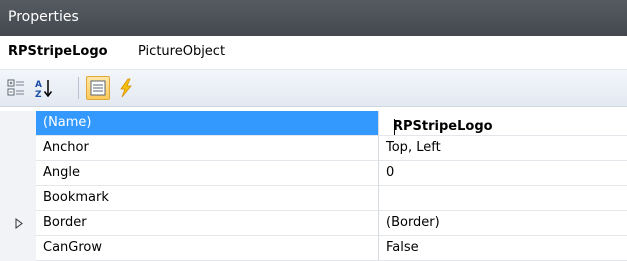  I want to click on property-name-cell: (Name), so click(207, 123).